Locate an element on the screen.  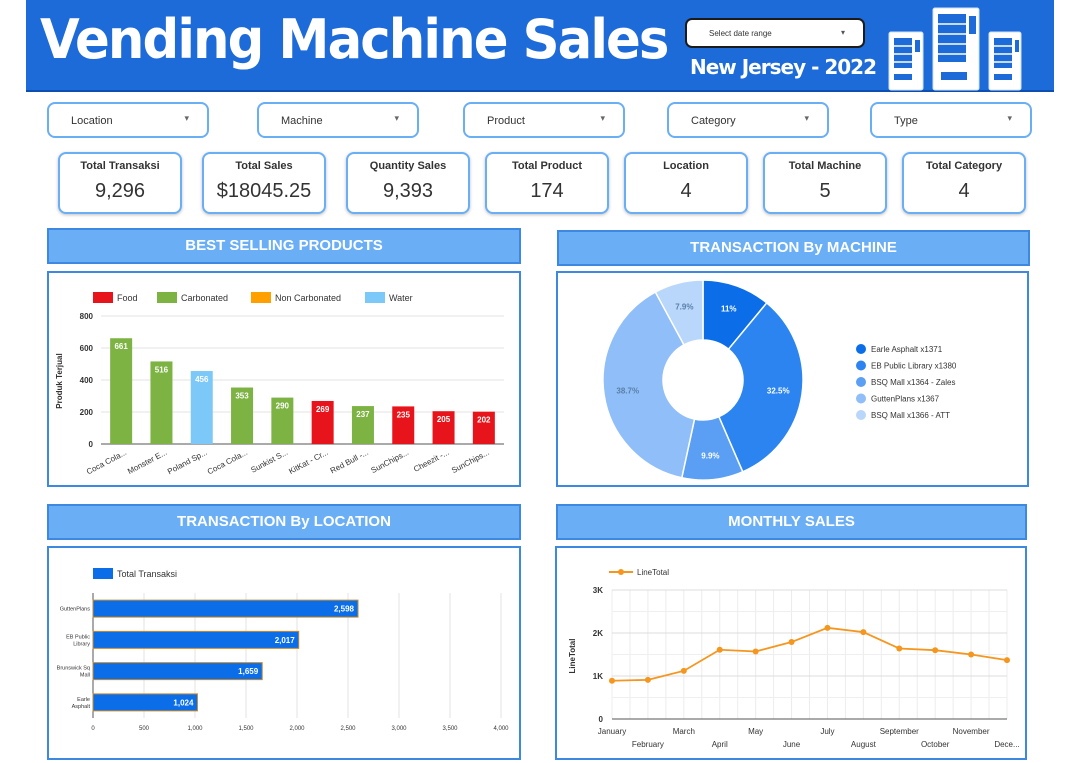
vending-machines-icon is located at coordinates (955, 49).